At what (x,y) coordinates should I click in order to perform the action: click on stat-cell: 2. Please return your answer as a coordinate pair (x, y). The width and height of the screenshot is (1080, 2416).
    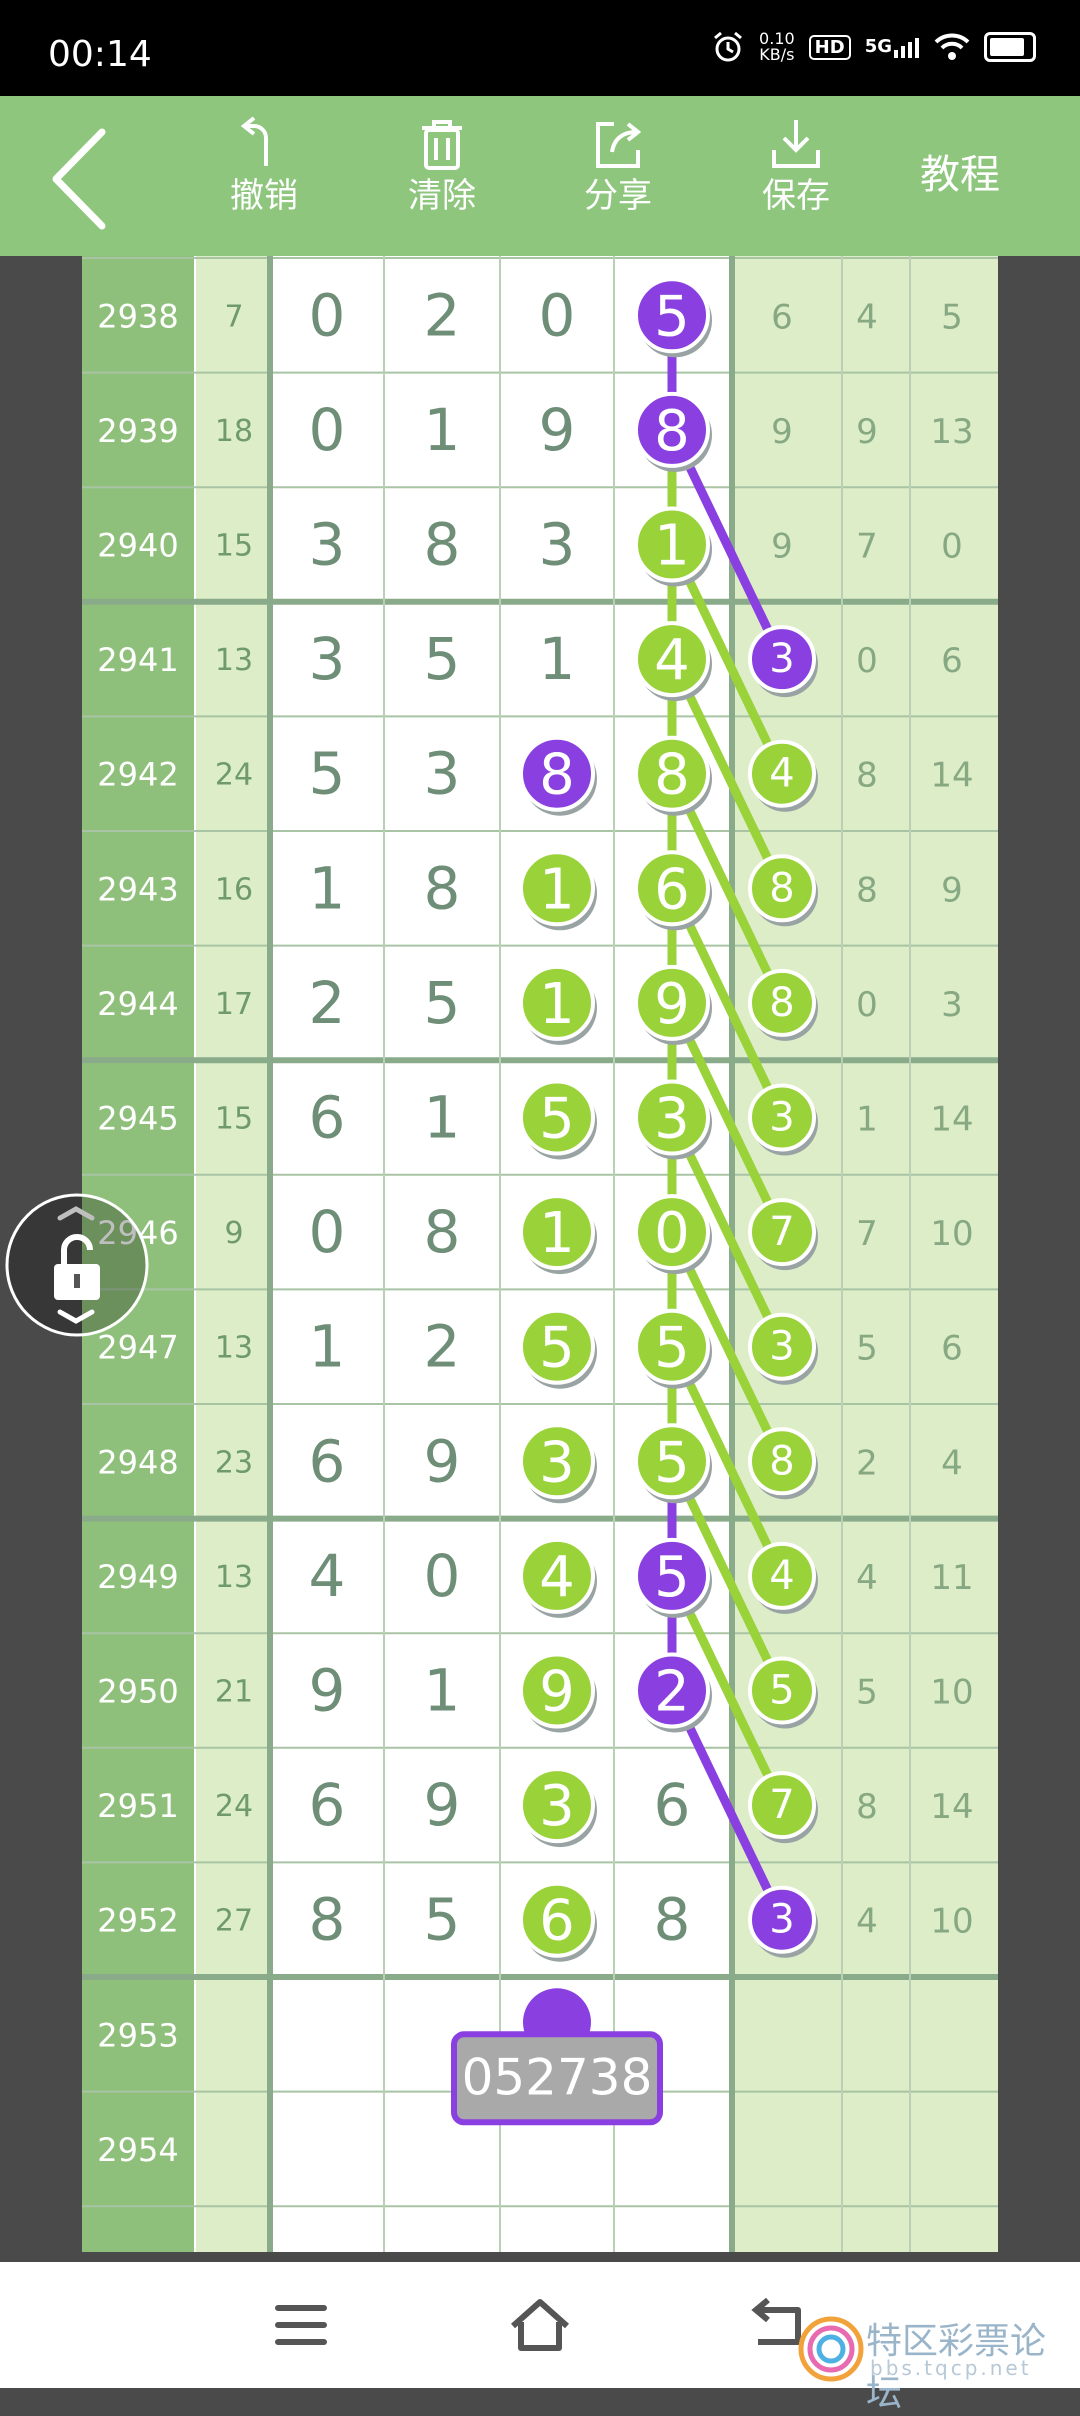
    Looking at the image, I should click on (867, 1463).